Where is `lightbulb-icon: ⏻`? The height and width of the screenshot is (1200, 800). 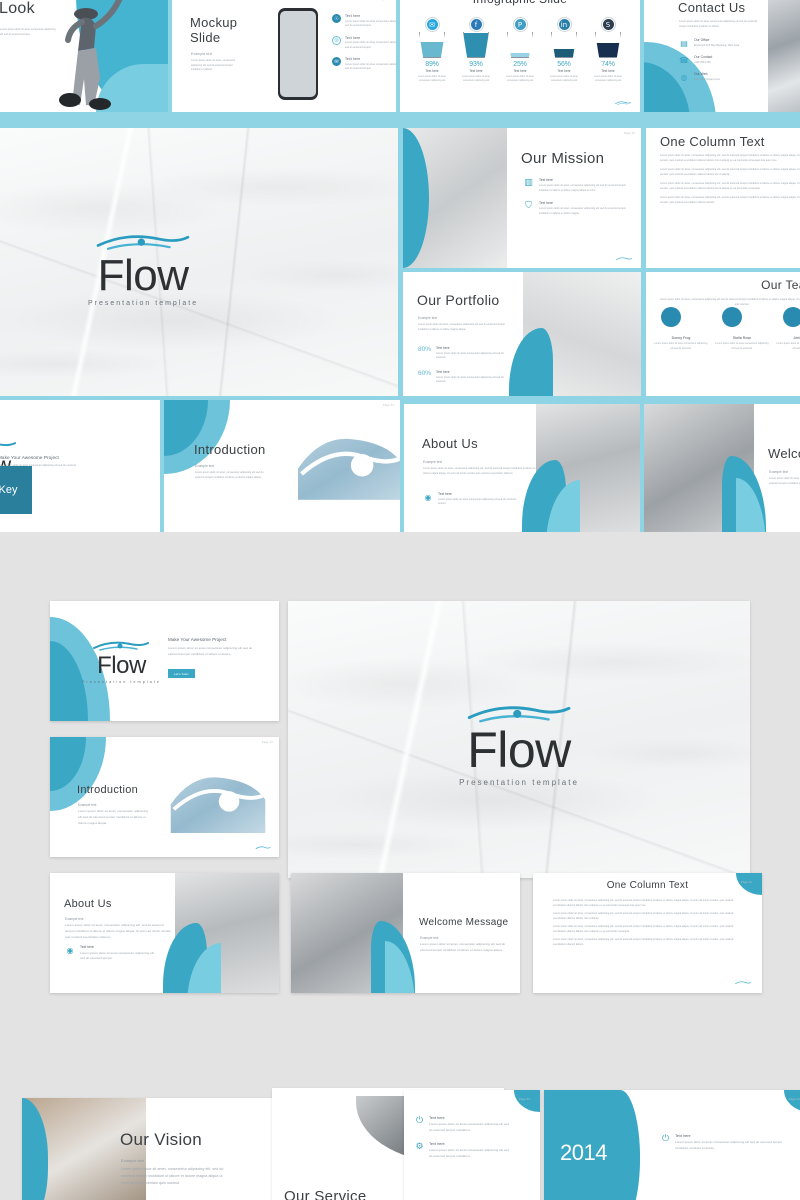 lightbulb-icon: ⏻ is located at coordinates (419, 1121).